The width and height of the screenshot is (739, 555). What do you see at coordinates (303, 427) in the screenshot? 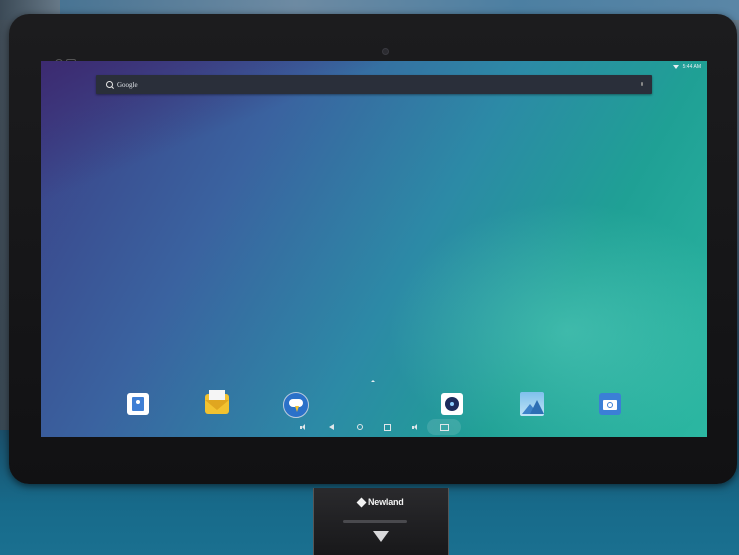
I see `volume-down-icon` at bounding box center [303, 427].